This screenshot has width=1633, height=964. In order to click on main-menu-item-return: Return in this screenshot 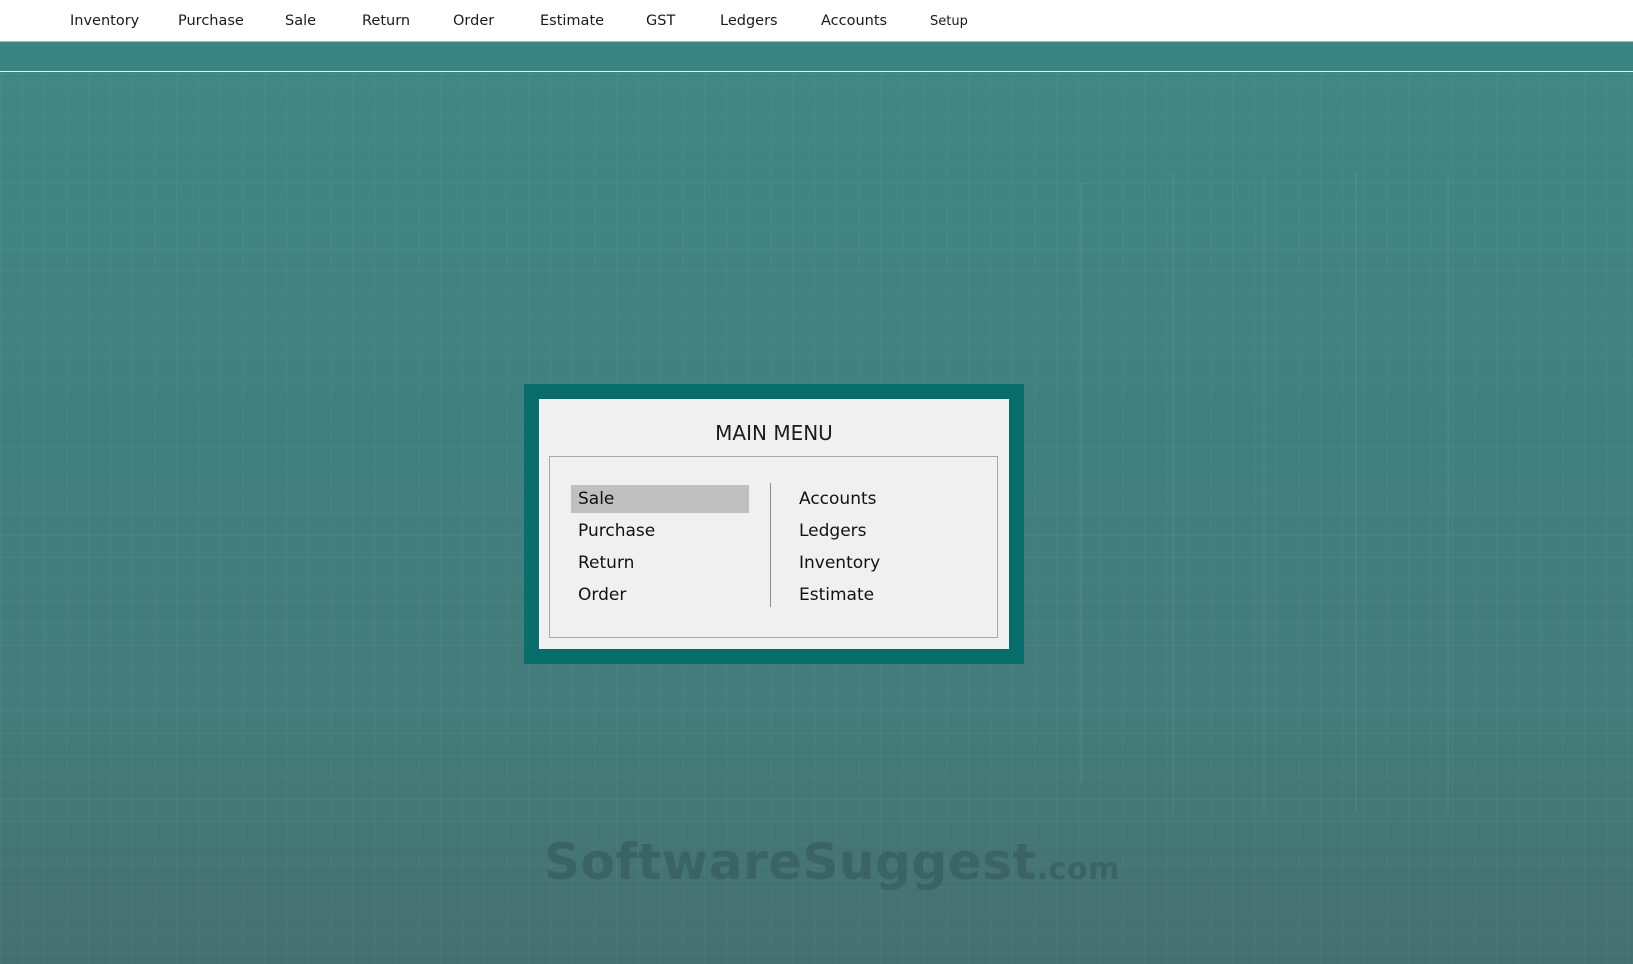, I will do `click(660, 563)`.